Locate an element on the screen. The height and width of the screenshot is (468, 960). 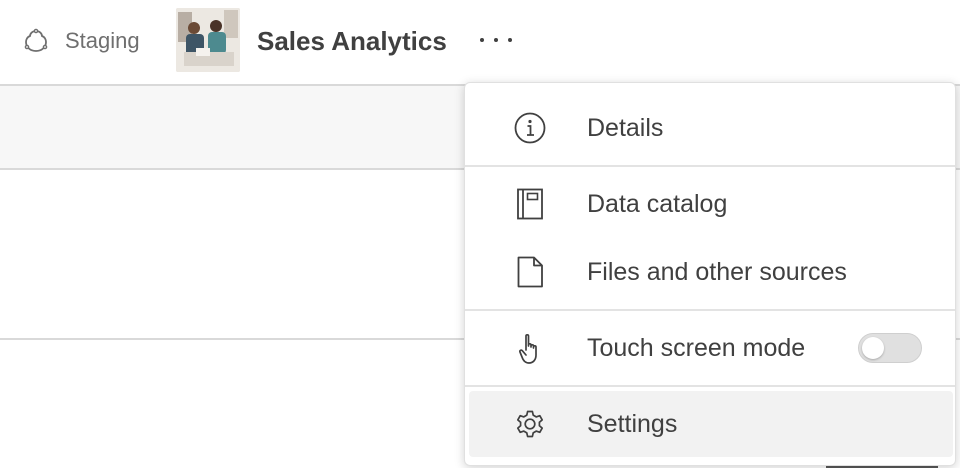
more-options-button is located at coordinates (496, 40).